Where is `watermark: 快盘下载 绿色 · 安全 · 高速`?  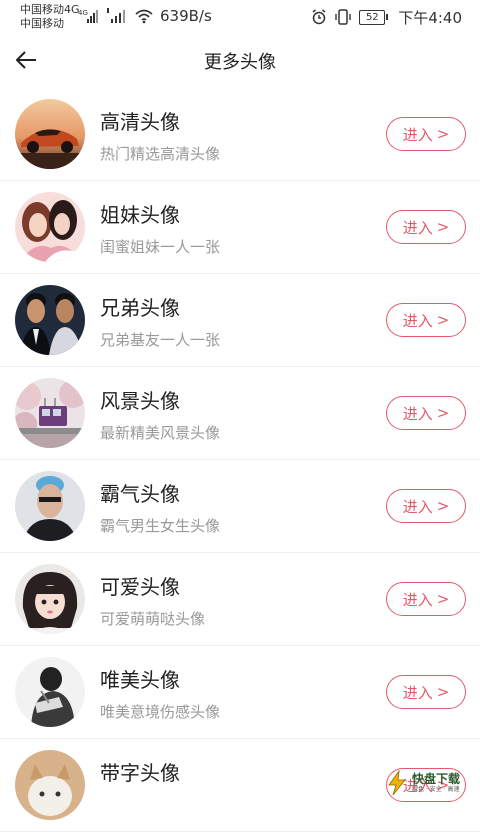 watermark: 快盘下载 绿色 · 安全 · 高速 is located at coordinates (430, 783).